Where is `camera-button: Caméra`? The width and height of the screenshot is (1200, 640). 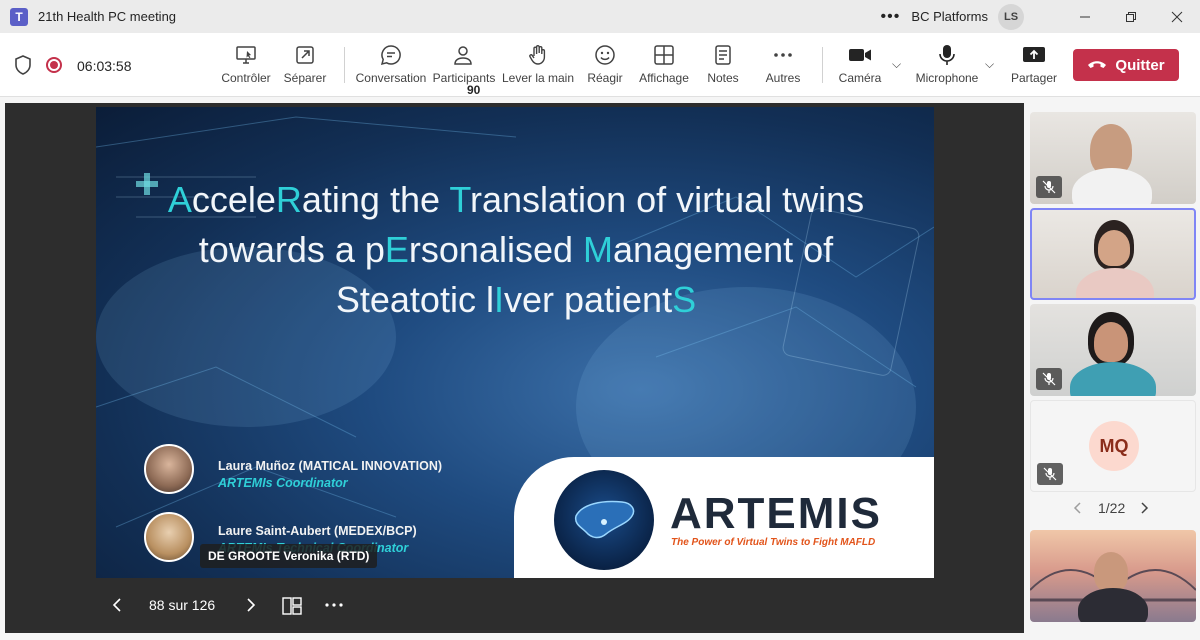
camera-button: Caméra is located at coordinates (860, 66).